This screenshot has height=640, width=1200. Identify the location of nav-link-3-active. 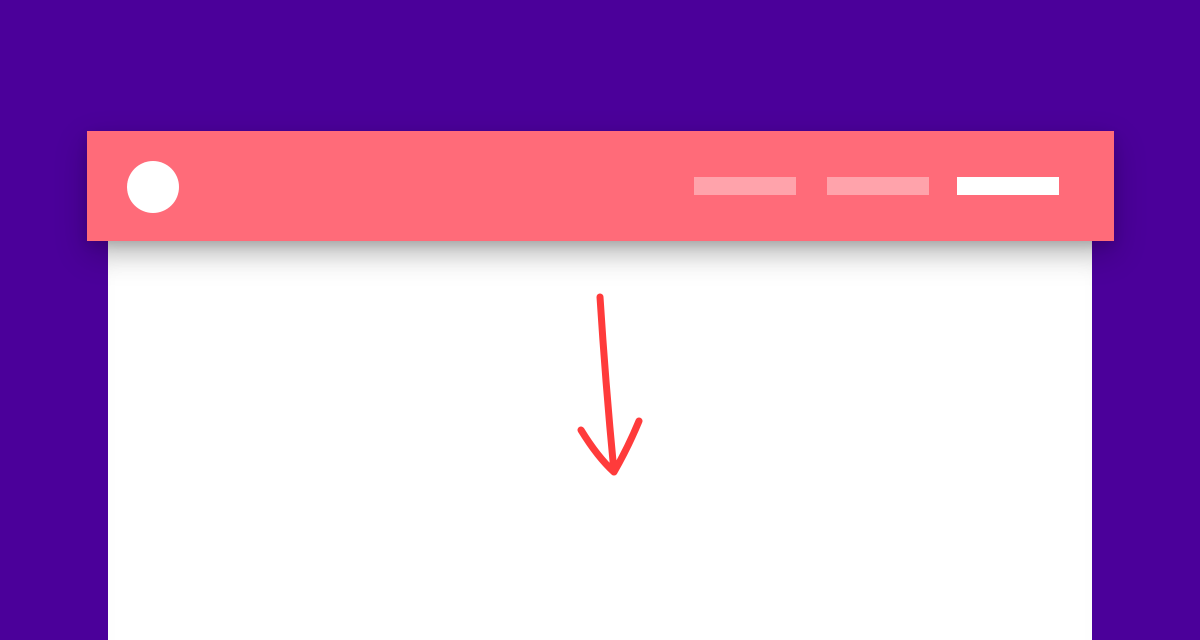
(1008, 186).